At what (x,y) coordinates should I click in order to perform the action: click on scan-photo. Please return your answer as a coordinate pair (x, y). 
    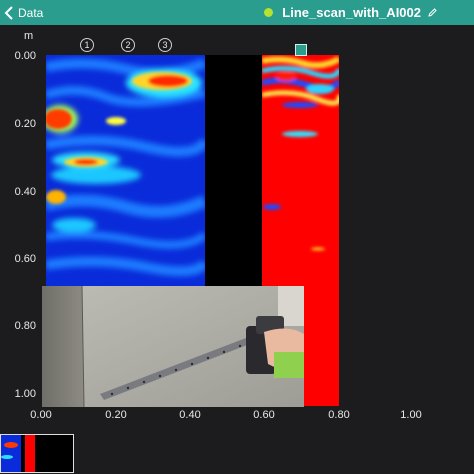
    Looking at the image, I should click on (173, 346).